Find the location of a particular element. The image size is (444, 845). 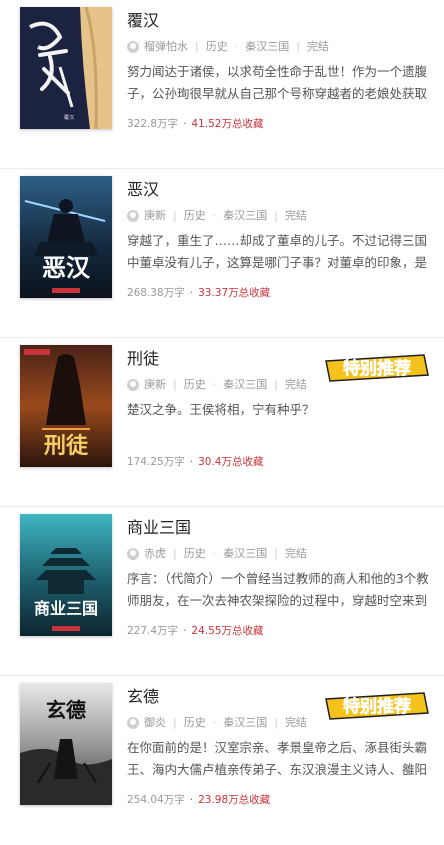

word-count: 227.4万字 is located at coordinates (153, 631).